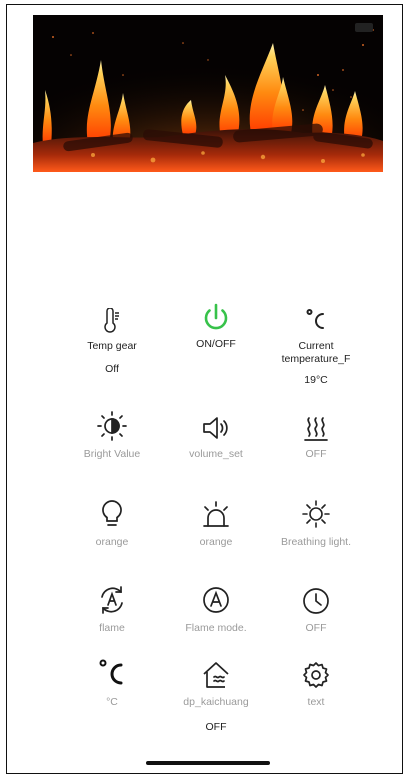 The height and width of the screenshot is (778, 409). I want to click on celsius-unit-control: °C, so click(112, 682).